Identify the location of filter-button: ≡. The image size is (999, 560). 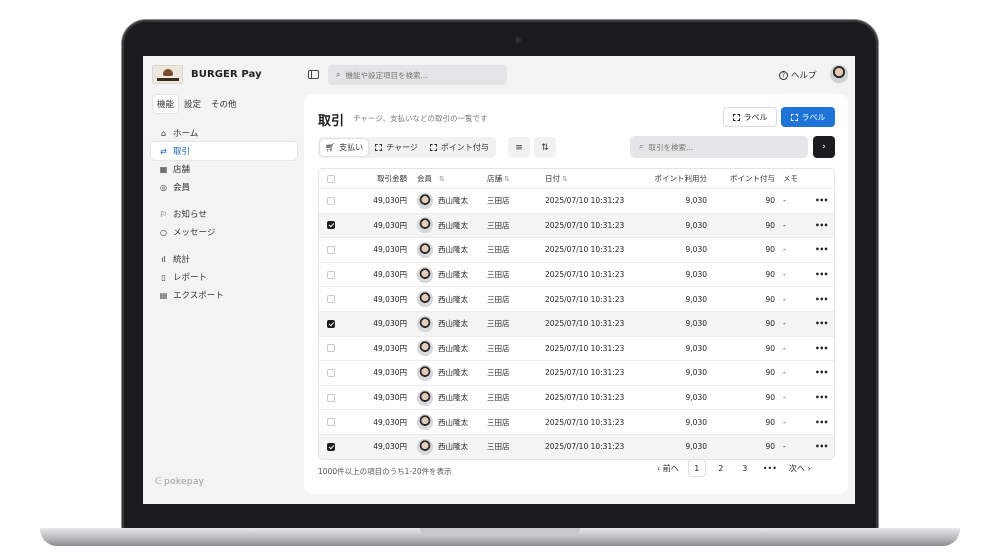
(519, 147).